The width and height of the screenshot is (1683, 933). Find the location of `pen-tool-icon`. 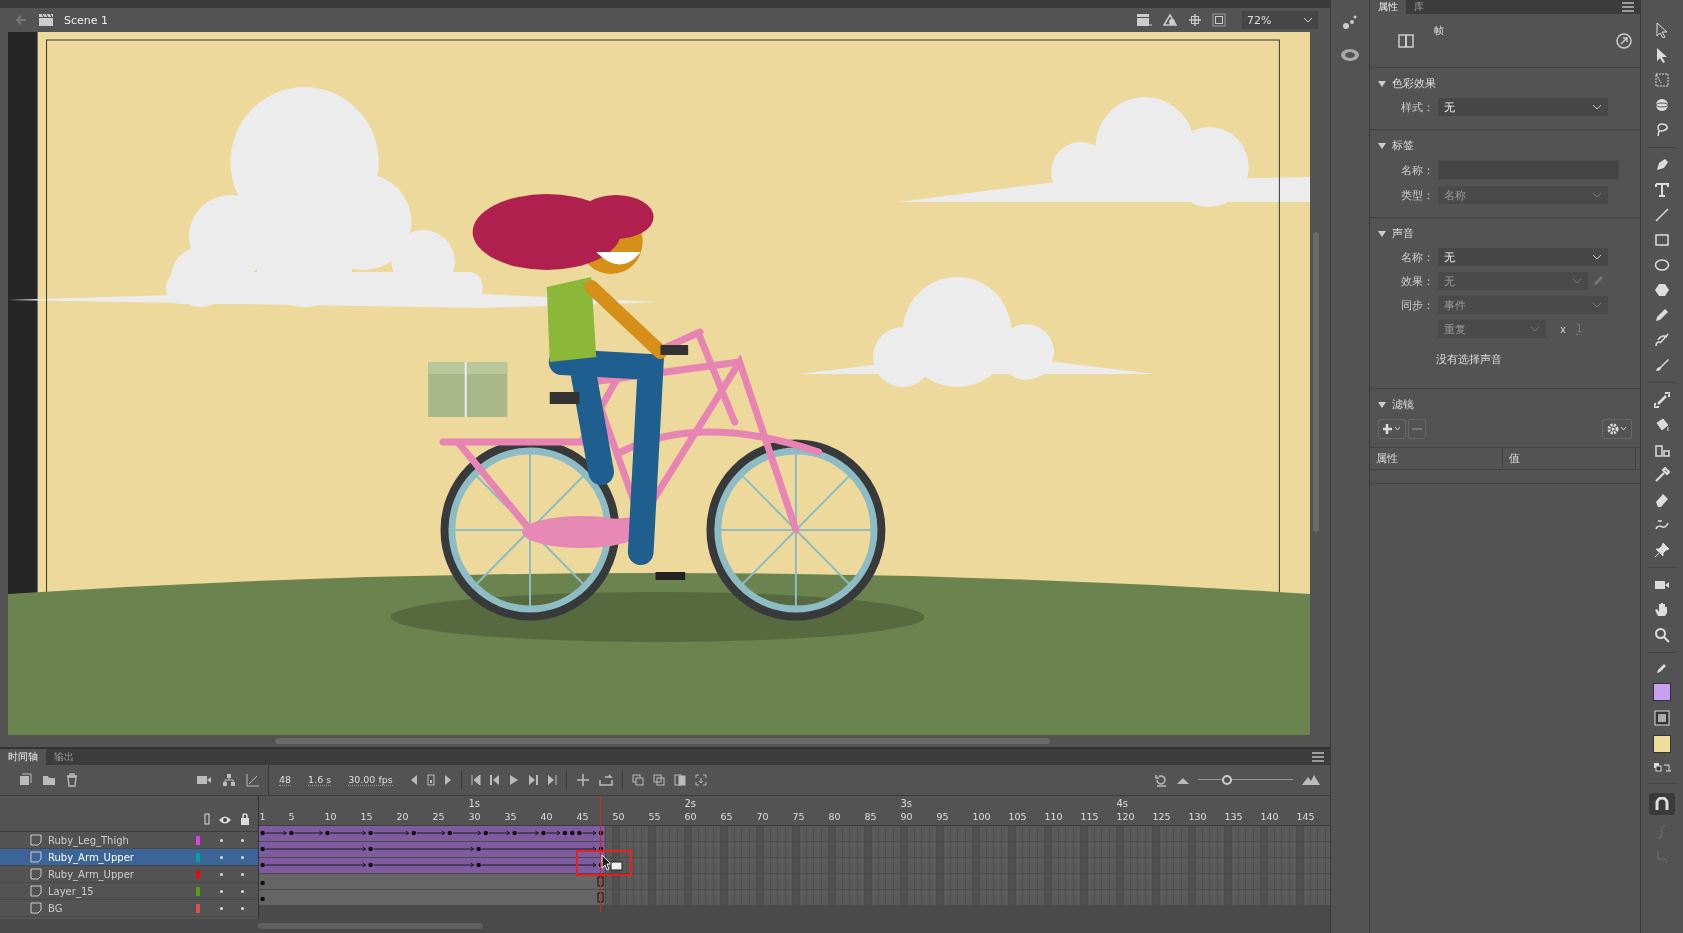

pen-tool-icon is located at coordinates (1662, 165).